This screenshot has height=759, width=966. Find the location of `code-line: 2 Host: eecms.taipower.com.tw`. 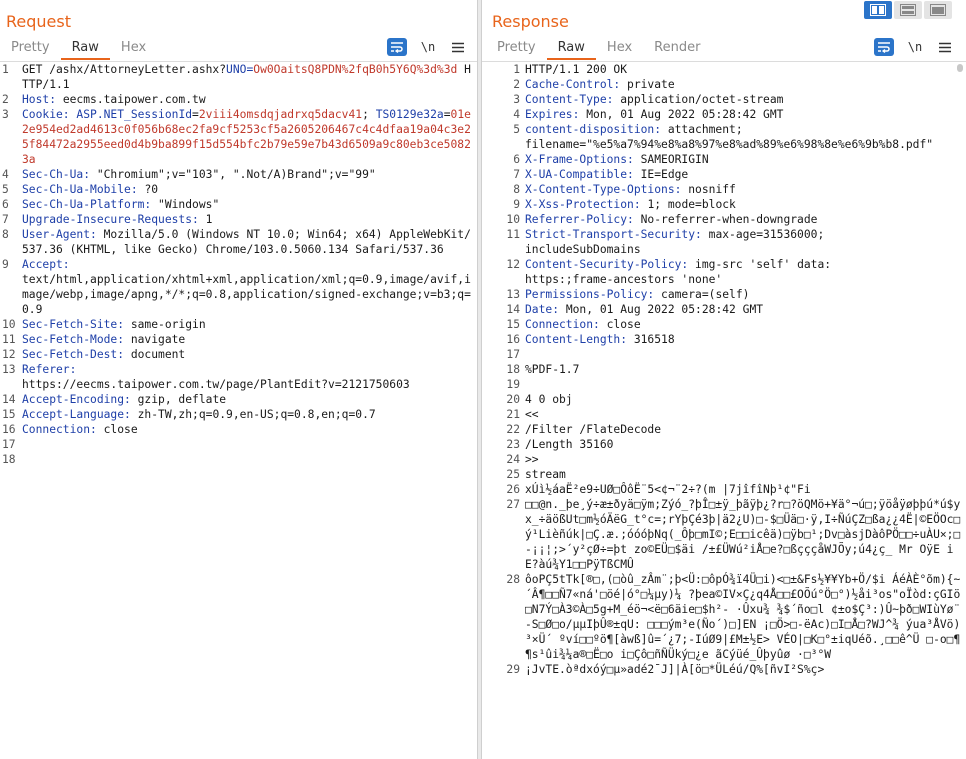

code-line: 2 Host: eecms.taipower.com.tw is located at coordinates (239, 99).